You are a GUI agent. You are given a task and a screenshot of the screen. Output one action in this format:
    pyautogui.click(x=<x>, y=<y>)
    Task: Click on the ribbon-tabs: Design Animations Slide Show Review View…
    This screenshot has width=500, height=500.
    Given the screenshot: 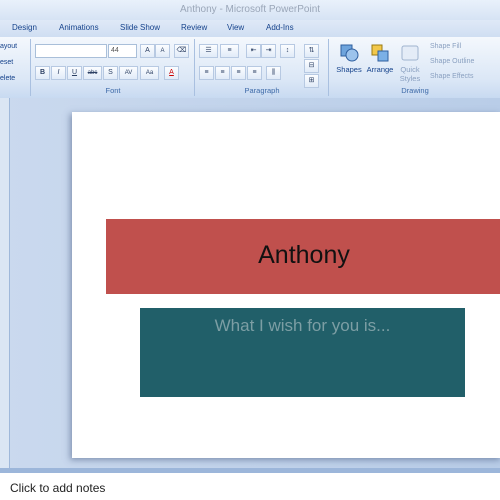 What is the action you would take?
    pyautogui.click(x=250, y=28)
    